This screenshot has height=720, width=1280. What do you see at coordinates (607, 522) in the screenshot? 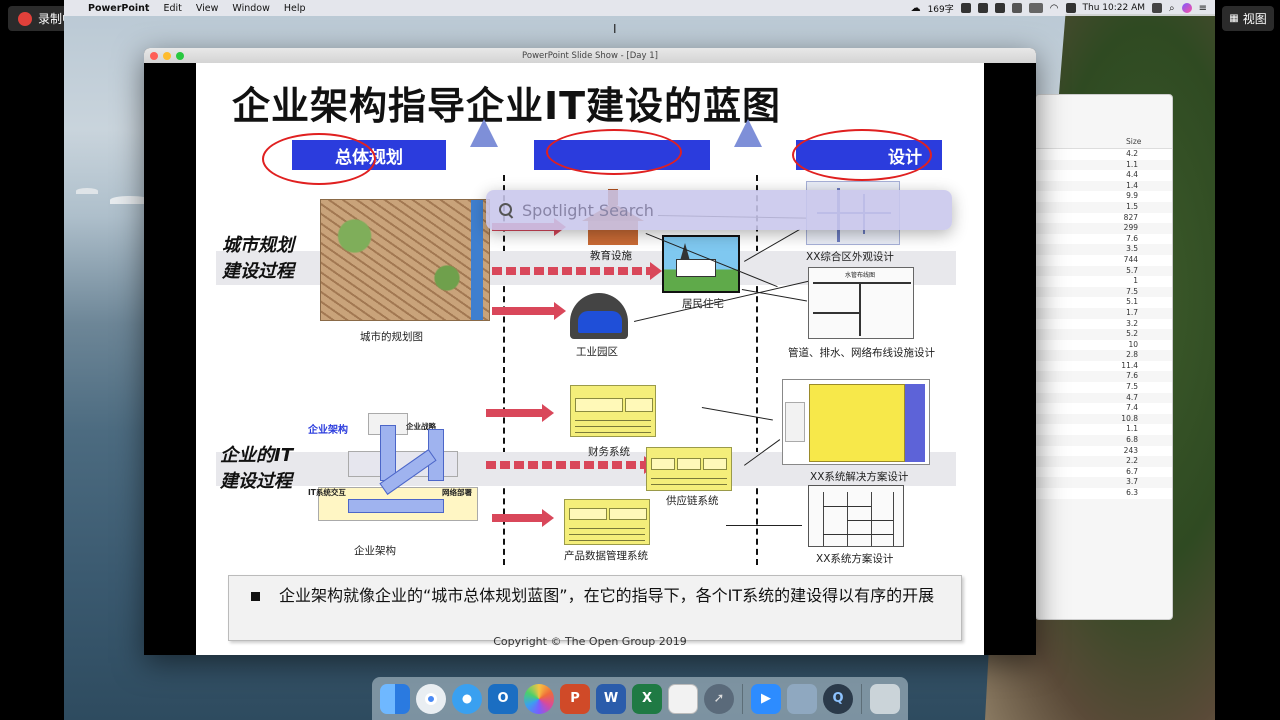
I see `pdm-system-image` at bounding box center [607, 522].